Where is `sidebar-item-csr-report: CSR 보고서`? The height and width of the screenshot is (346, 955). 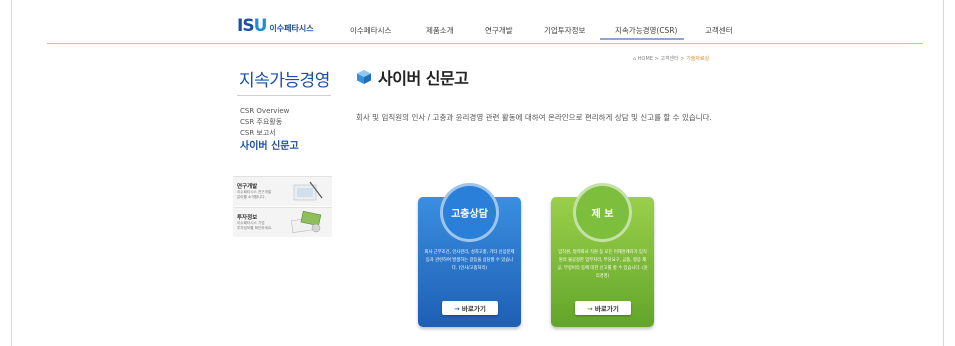 sidebar-item-csr-report: CSR 보고서 is located at coordinates (269, 133).